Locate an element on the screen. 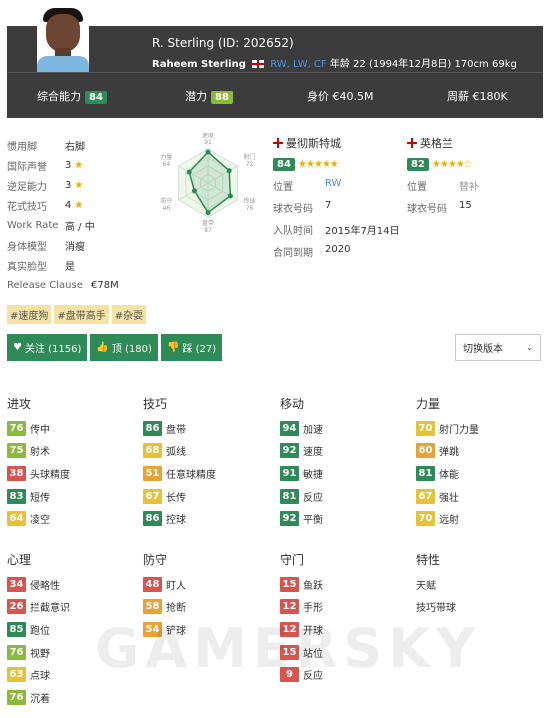 The width and height of the screenshot is (550, 718). national-stars: ★★★★☆ is located at coordinates (452, 164).